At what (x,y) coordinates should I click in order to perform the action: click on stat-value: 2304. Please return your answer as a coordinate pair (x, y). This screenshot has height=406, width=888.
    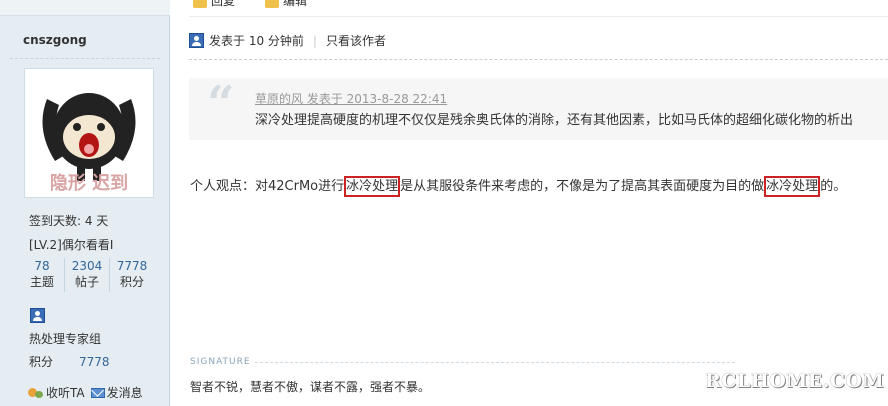
    Looking at the image, I should click on (87, 266).